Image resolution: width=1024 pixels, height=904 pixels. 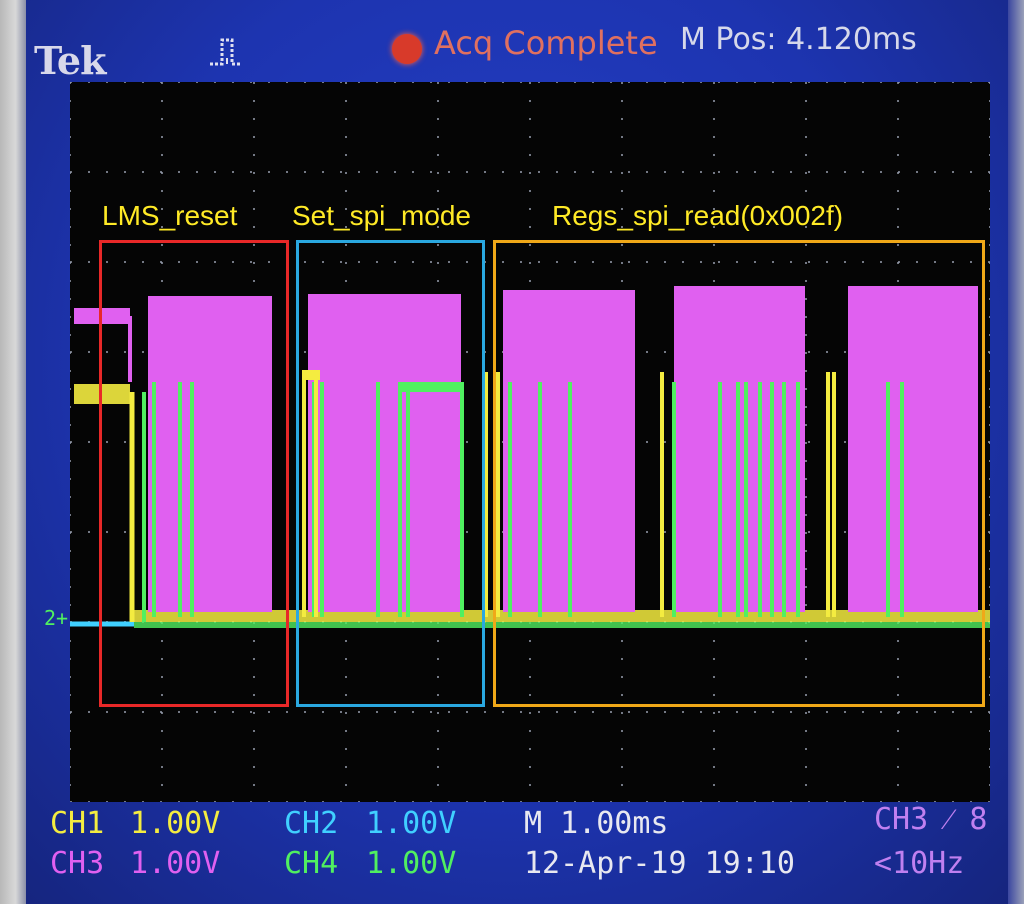 What do you see at coordinates (390, 473) in the screenshot?
I see `set-spi-mode-box` at bounding box center [390, 473].